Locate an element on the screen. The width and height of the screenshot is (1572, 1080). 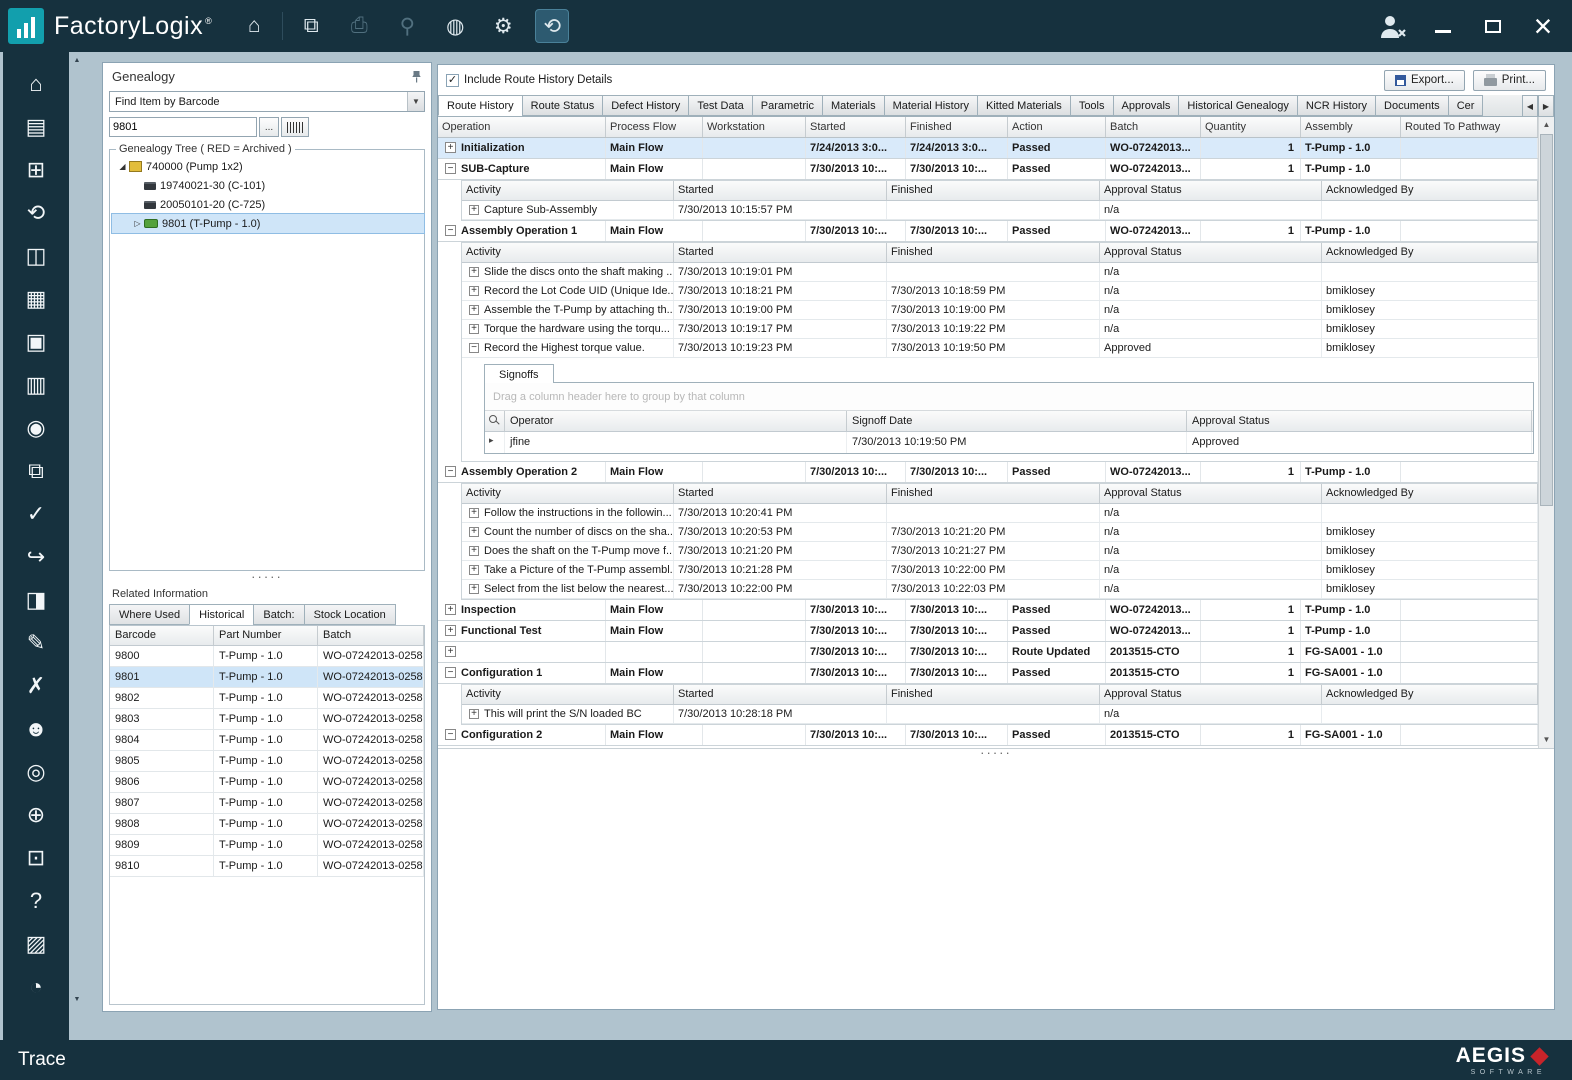
column-header-quantity: Quantity is located at coordinates (1251, 127).